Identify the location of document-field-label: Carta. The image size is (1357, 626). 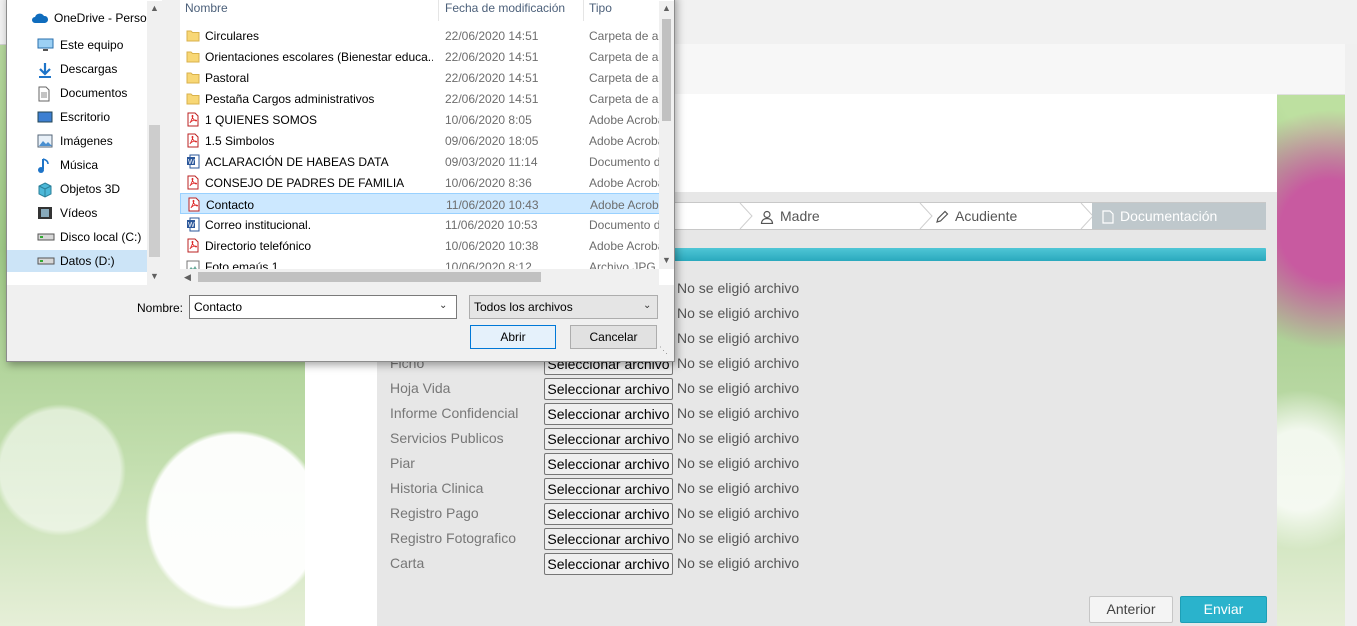
(407, 563).